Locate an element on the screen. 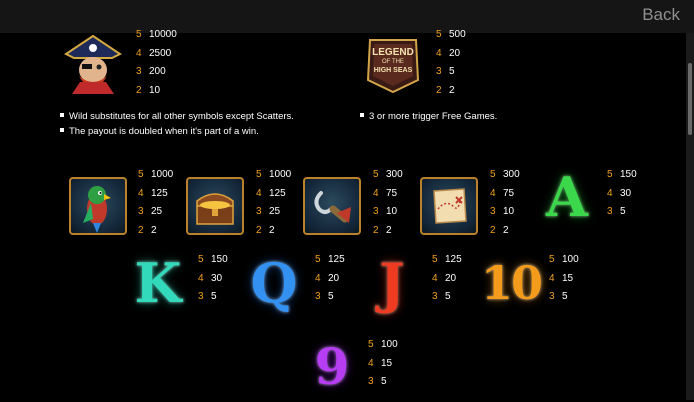  pay-row: 5 10000 is located at coordinates (156, 35).